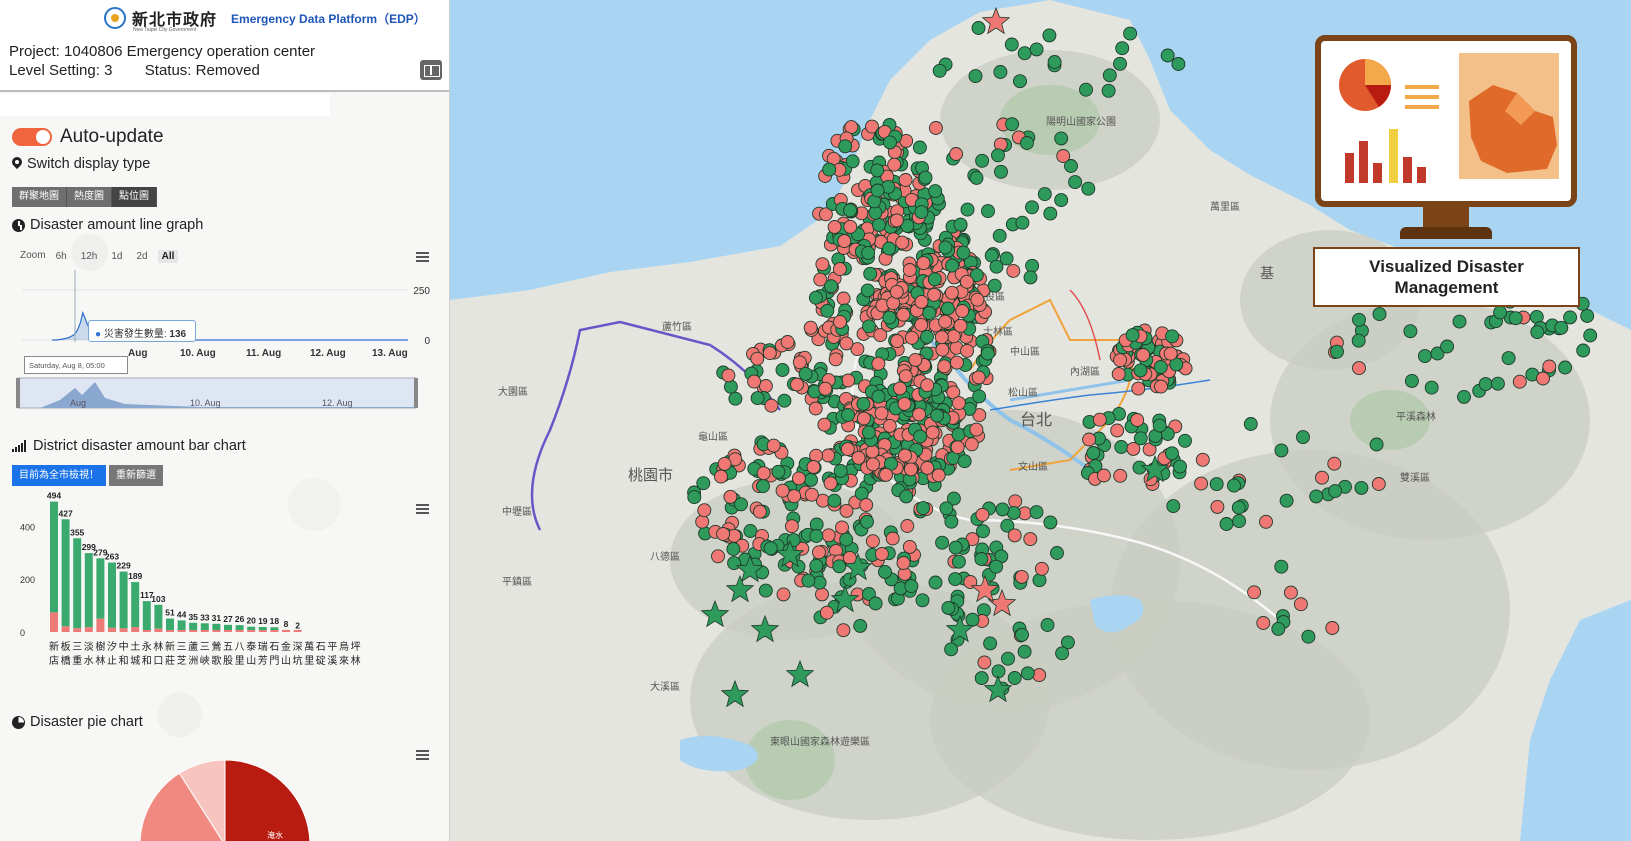 The image size is (1631, 841). Describe the element at coordinates (193, 661) in the screenshot. I see `bar-category-label: 洲` at that location.